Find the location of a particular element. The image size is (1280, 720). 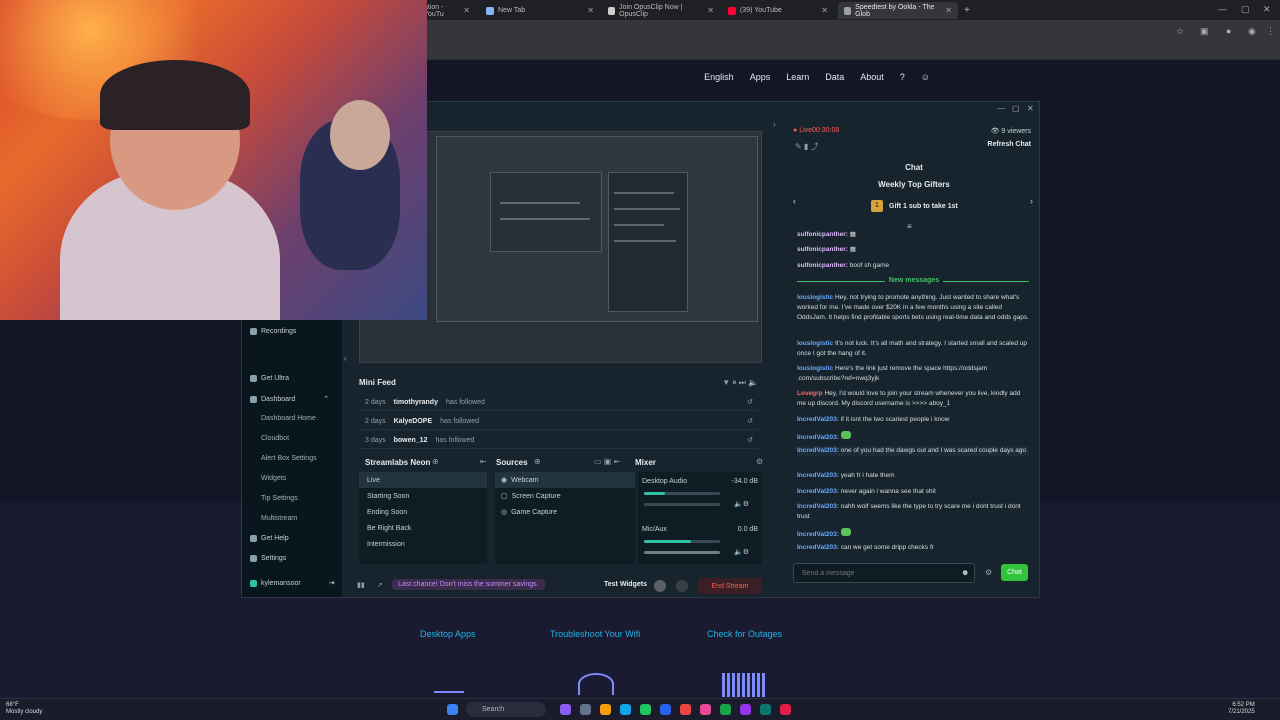

profile-icon: ● is located at coordinates (1228, 31).